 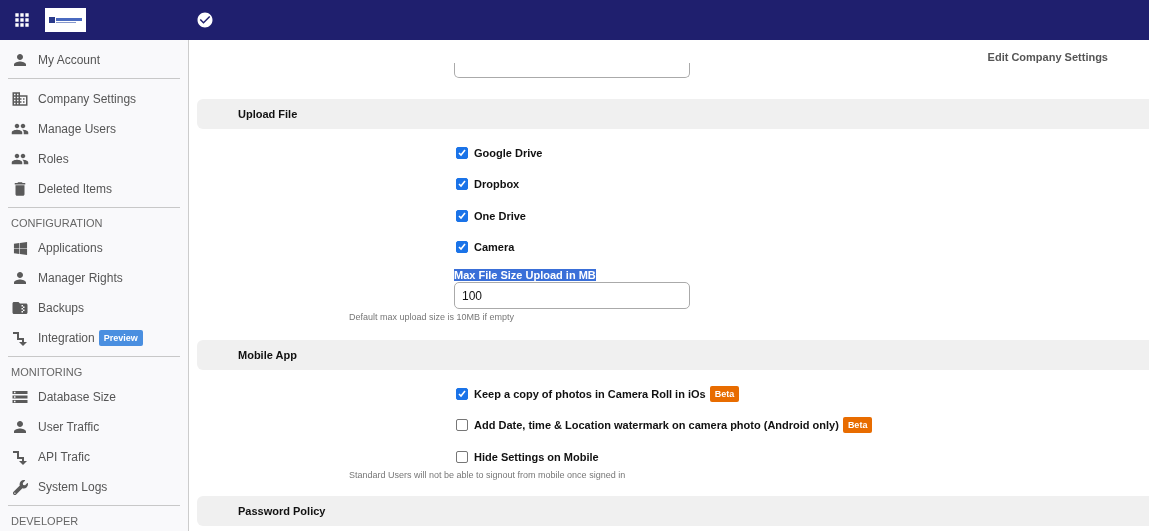 I want to click on sidebar-item: Roles, so click(x=94, y=159).